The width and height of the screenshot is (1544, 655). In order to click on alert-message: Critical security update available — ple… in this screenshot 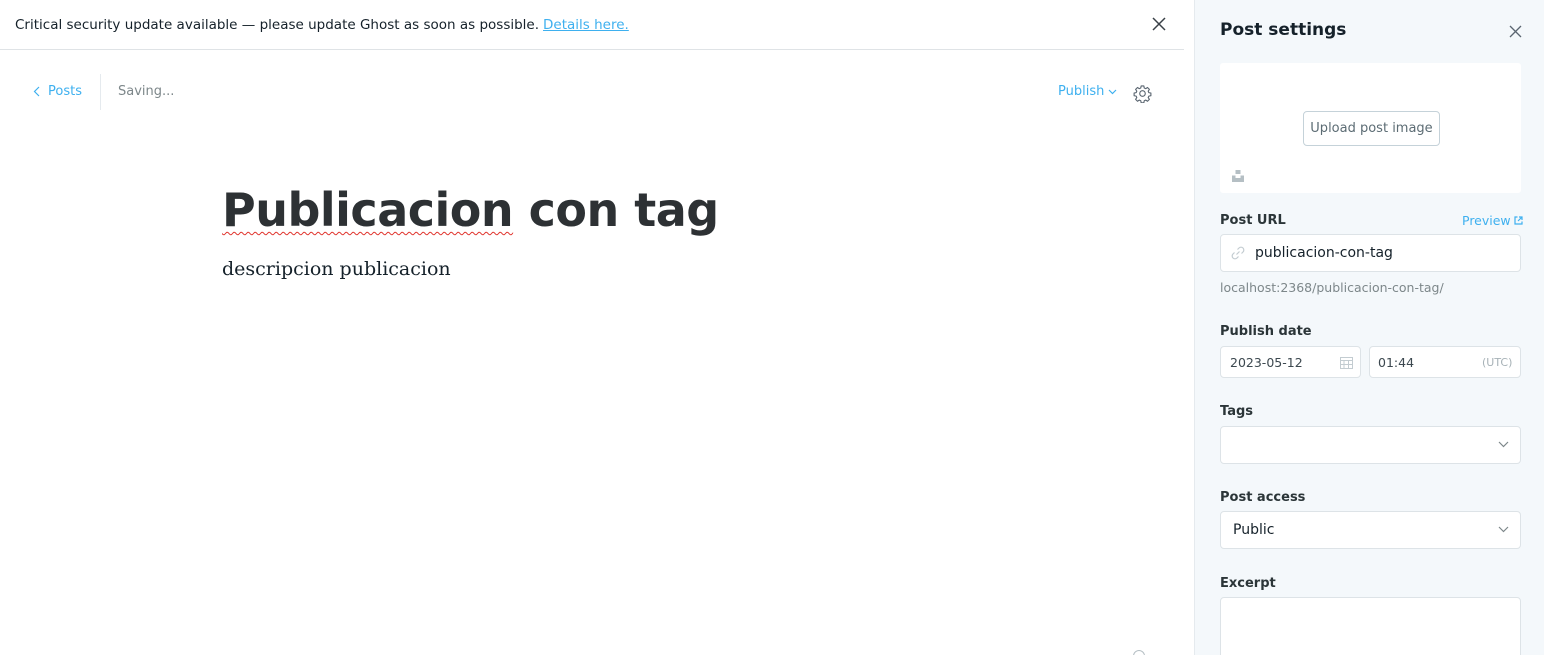, I will do `click(277, 24)`.